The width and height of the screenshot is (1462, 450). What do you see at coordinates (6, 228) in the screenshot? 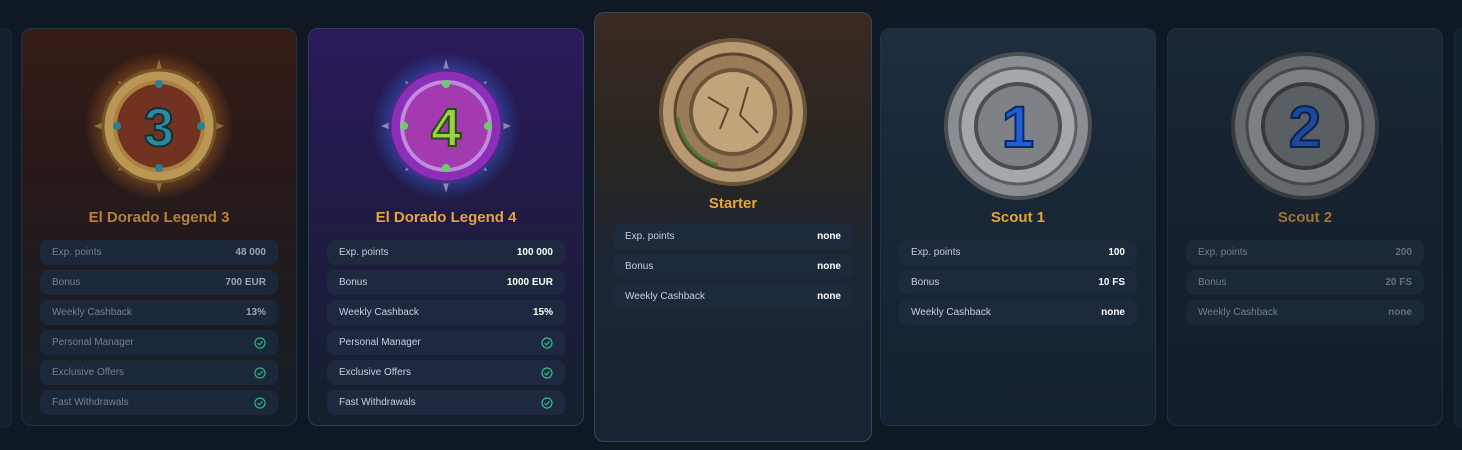
I see `previous-card-edge` at bounding box center [6, 228].